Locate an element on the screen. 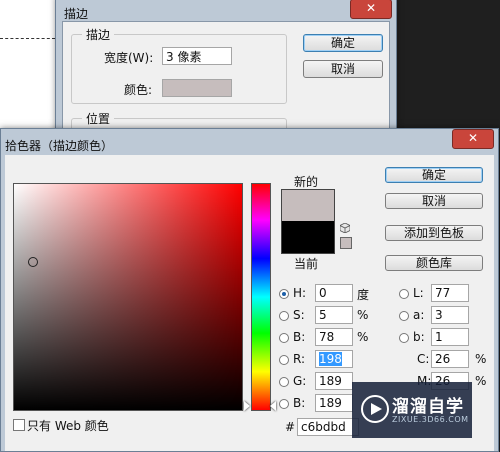 The image size is (500, 452). picker-cancel-button: 取消 is located at coordinates (434, 201).